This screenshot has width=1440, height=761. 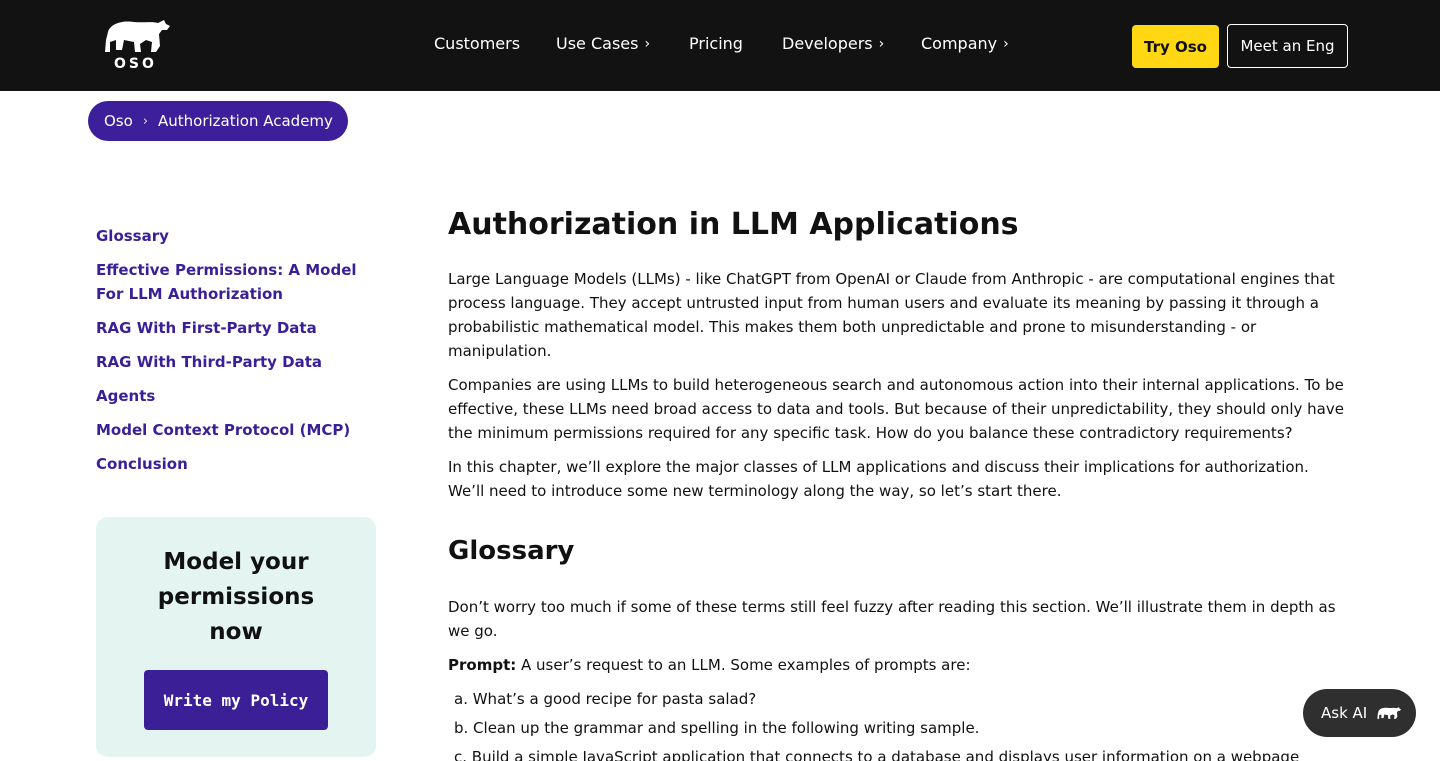 What do you see at coordinates (241, 362) in the screenshot?
I see `toc-item-rag-third-party: RAG With Third-Party Data` at bounding box center [241, 362].